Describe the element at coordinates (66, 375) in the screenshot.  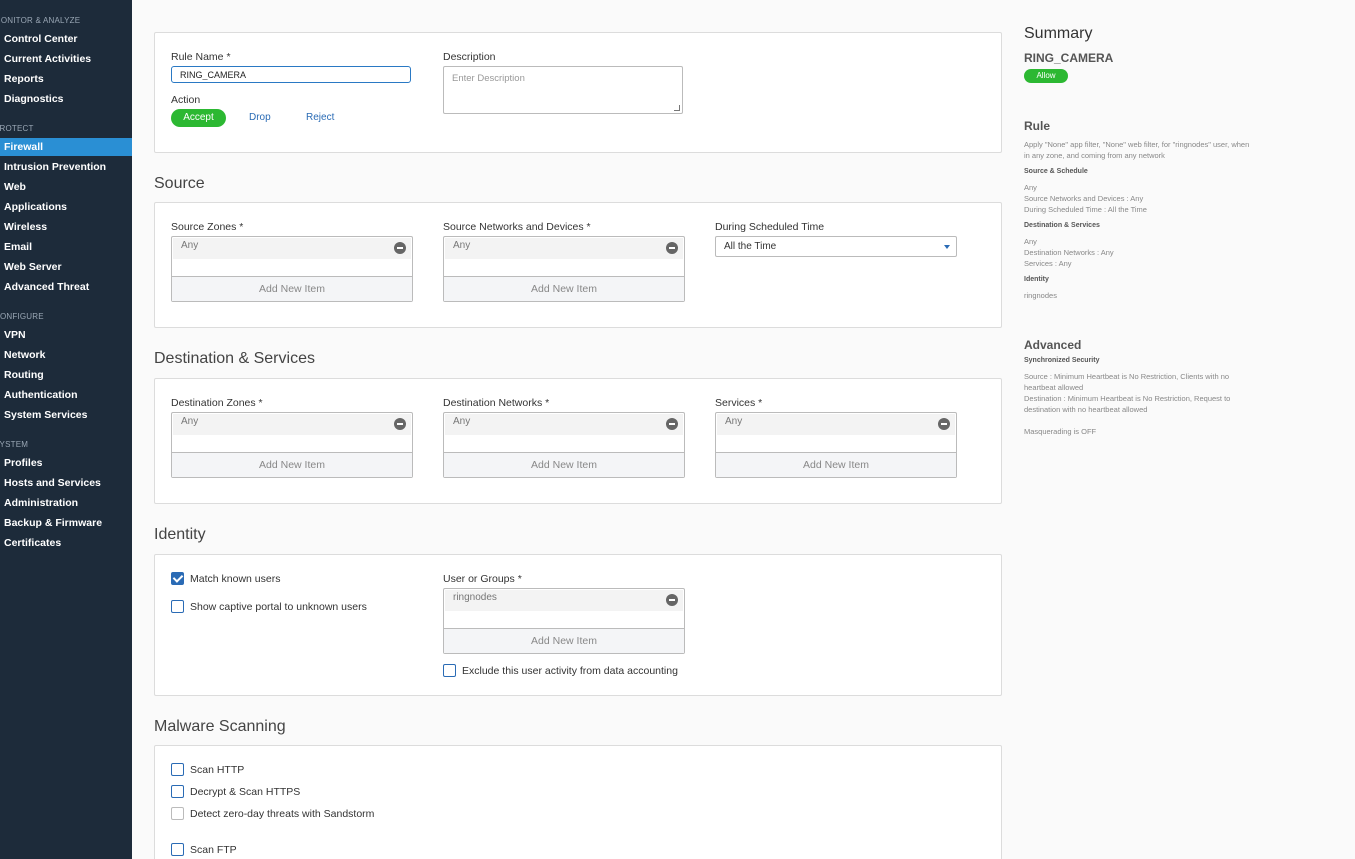
I see `sidebar-item-routing: Routing` at that location.